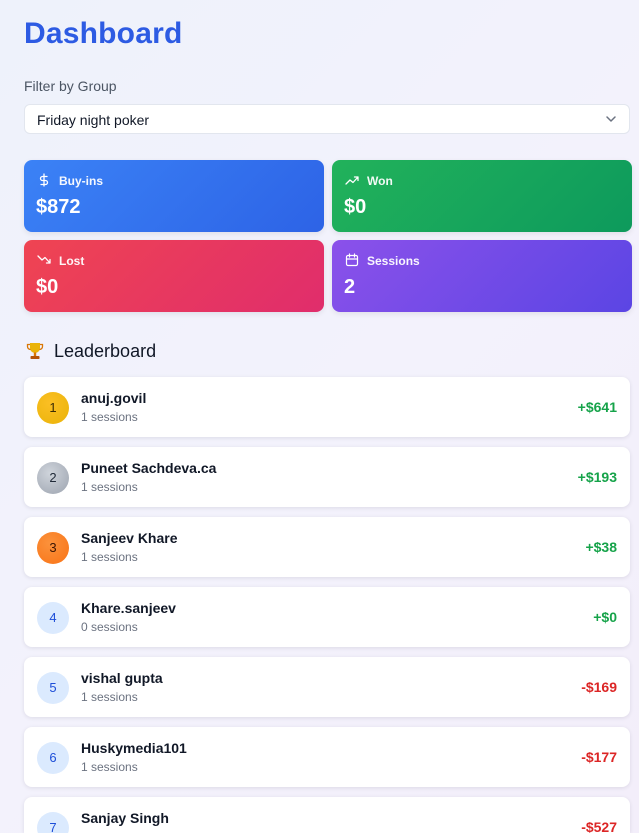 Image resolution: width=639 pixels, height=833 pixels. Describe the element at coordinates (327, 757) in the screenshot. I see `leaderboard-row: 6 Huskymedia101 1 sessions -$177` at that location.